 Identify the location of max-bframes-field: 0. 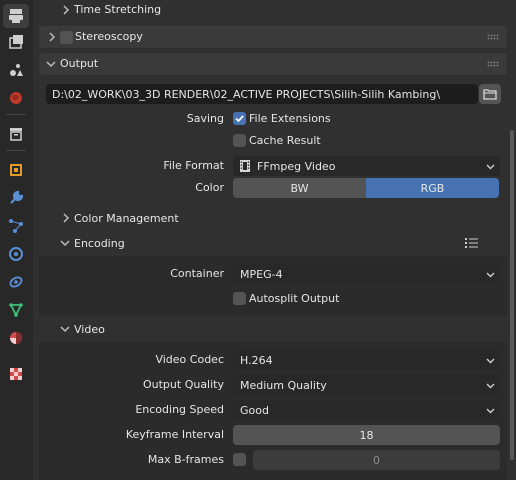
(376, 460).